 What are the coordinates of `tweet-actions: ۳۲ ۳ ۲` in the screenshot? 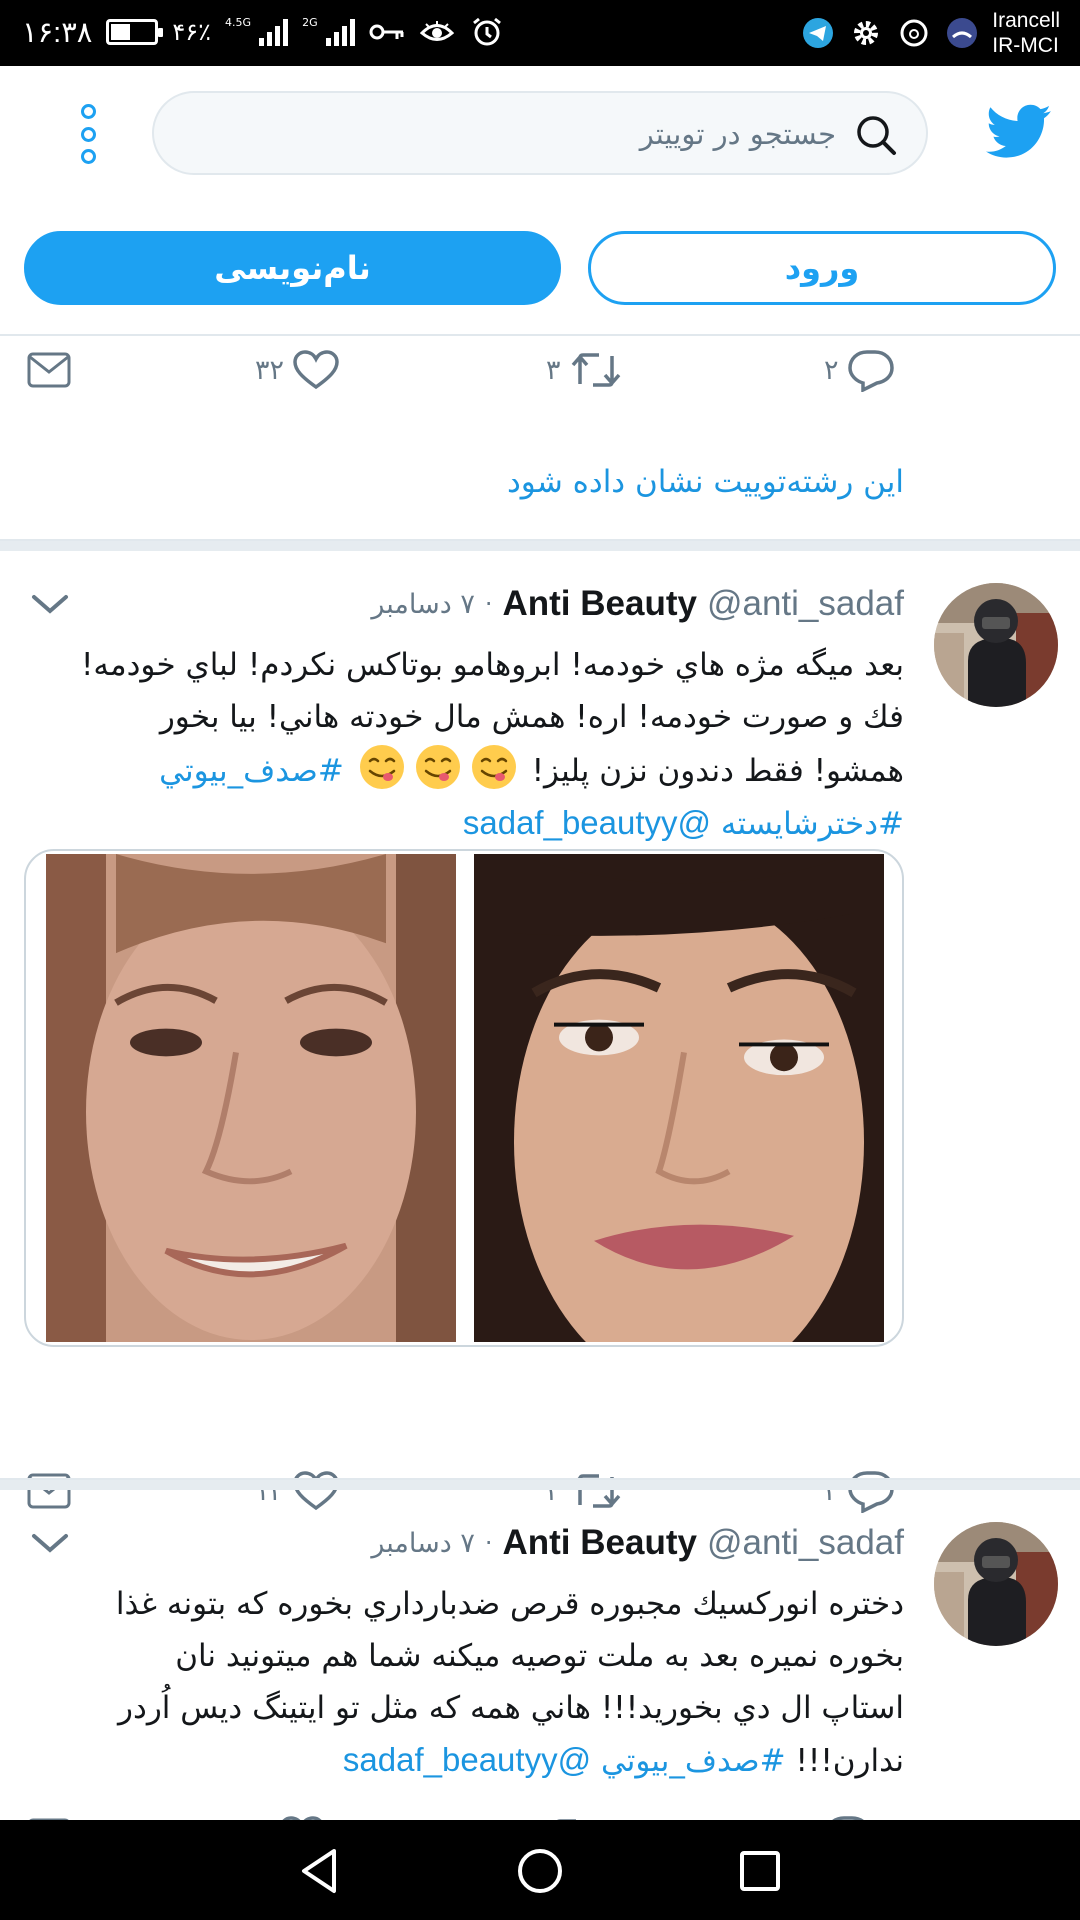 It's located at (540, 370).